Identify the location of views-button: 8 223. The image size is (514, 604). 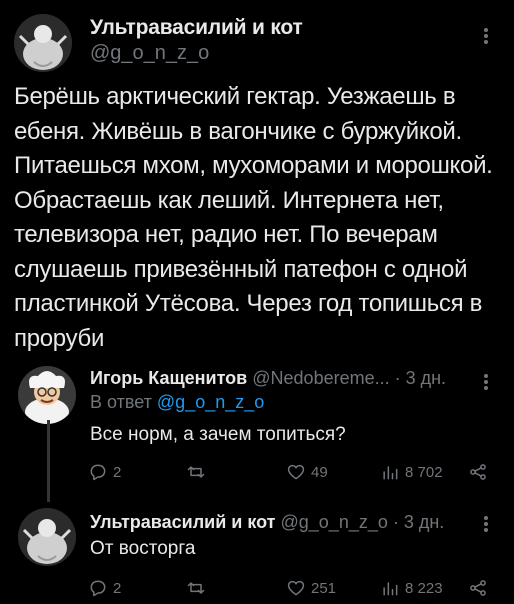
(411, 588).